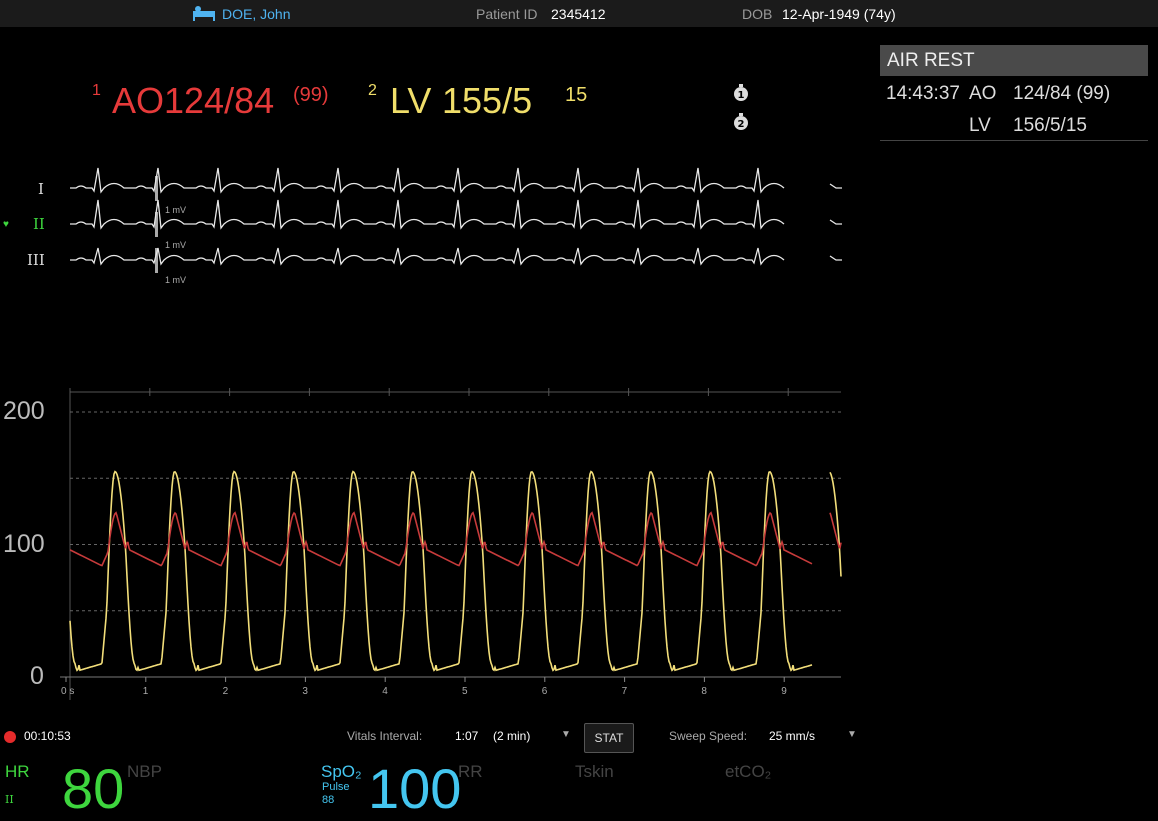 The image size is (1158, 821). What do you see at coordinates (328, 800) in the screenshot?
I see `pulse-value: 88` at bounding box center [328, 800].